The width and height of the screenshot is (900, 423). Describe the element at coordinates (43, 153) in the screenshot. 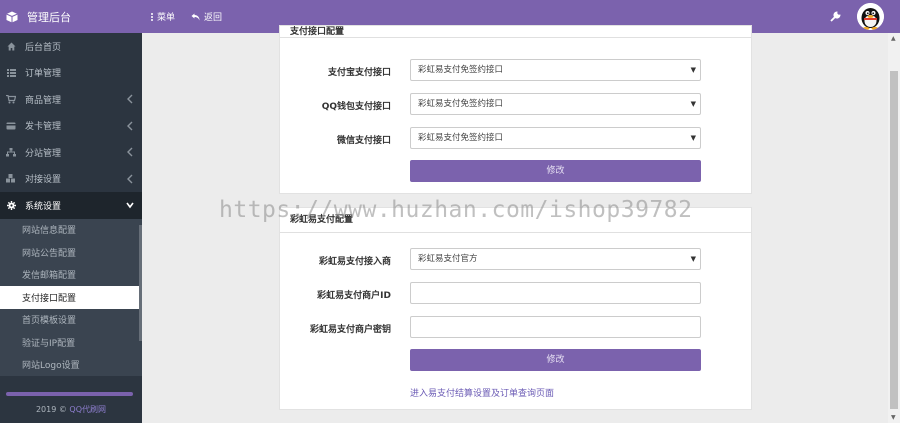

I see `sidebar-item-label: 分站管理` at that location.